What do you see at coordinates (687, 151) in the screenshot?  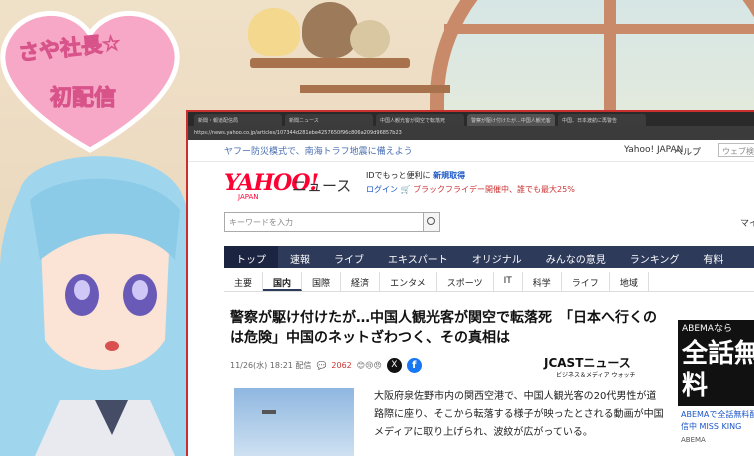 I see `help-link: ヘルプ` at bounding box center [687, 151].